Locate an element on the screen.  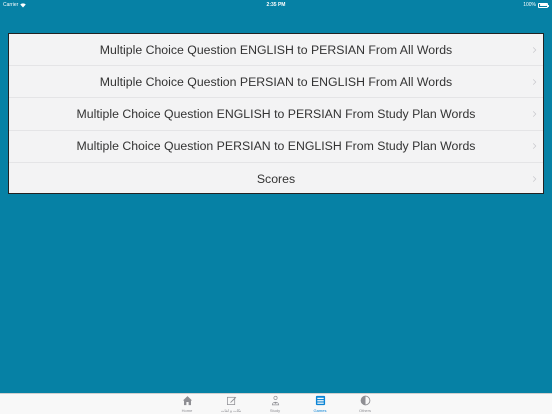
status-bar: Carrier 2:35 PM 100% is located at coordinates (276, 5).